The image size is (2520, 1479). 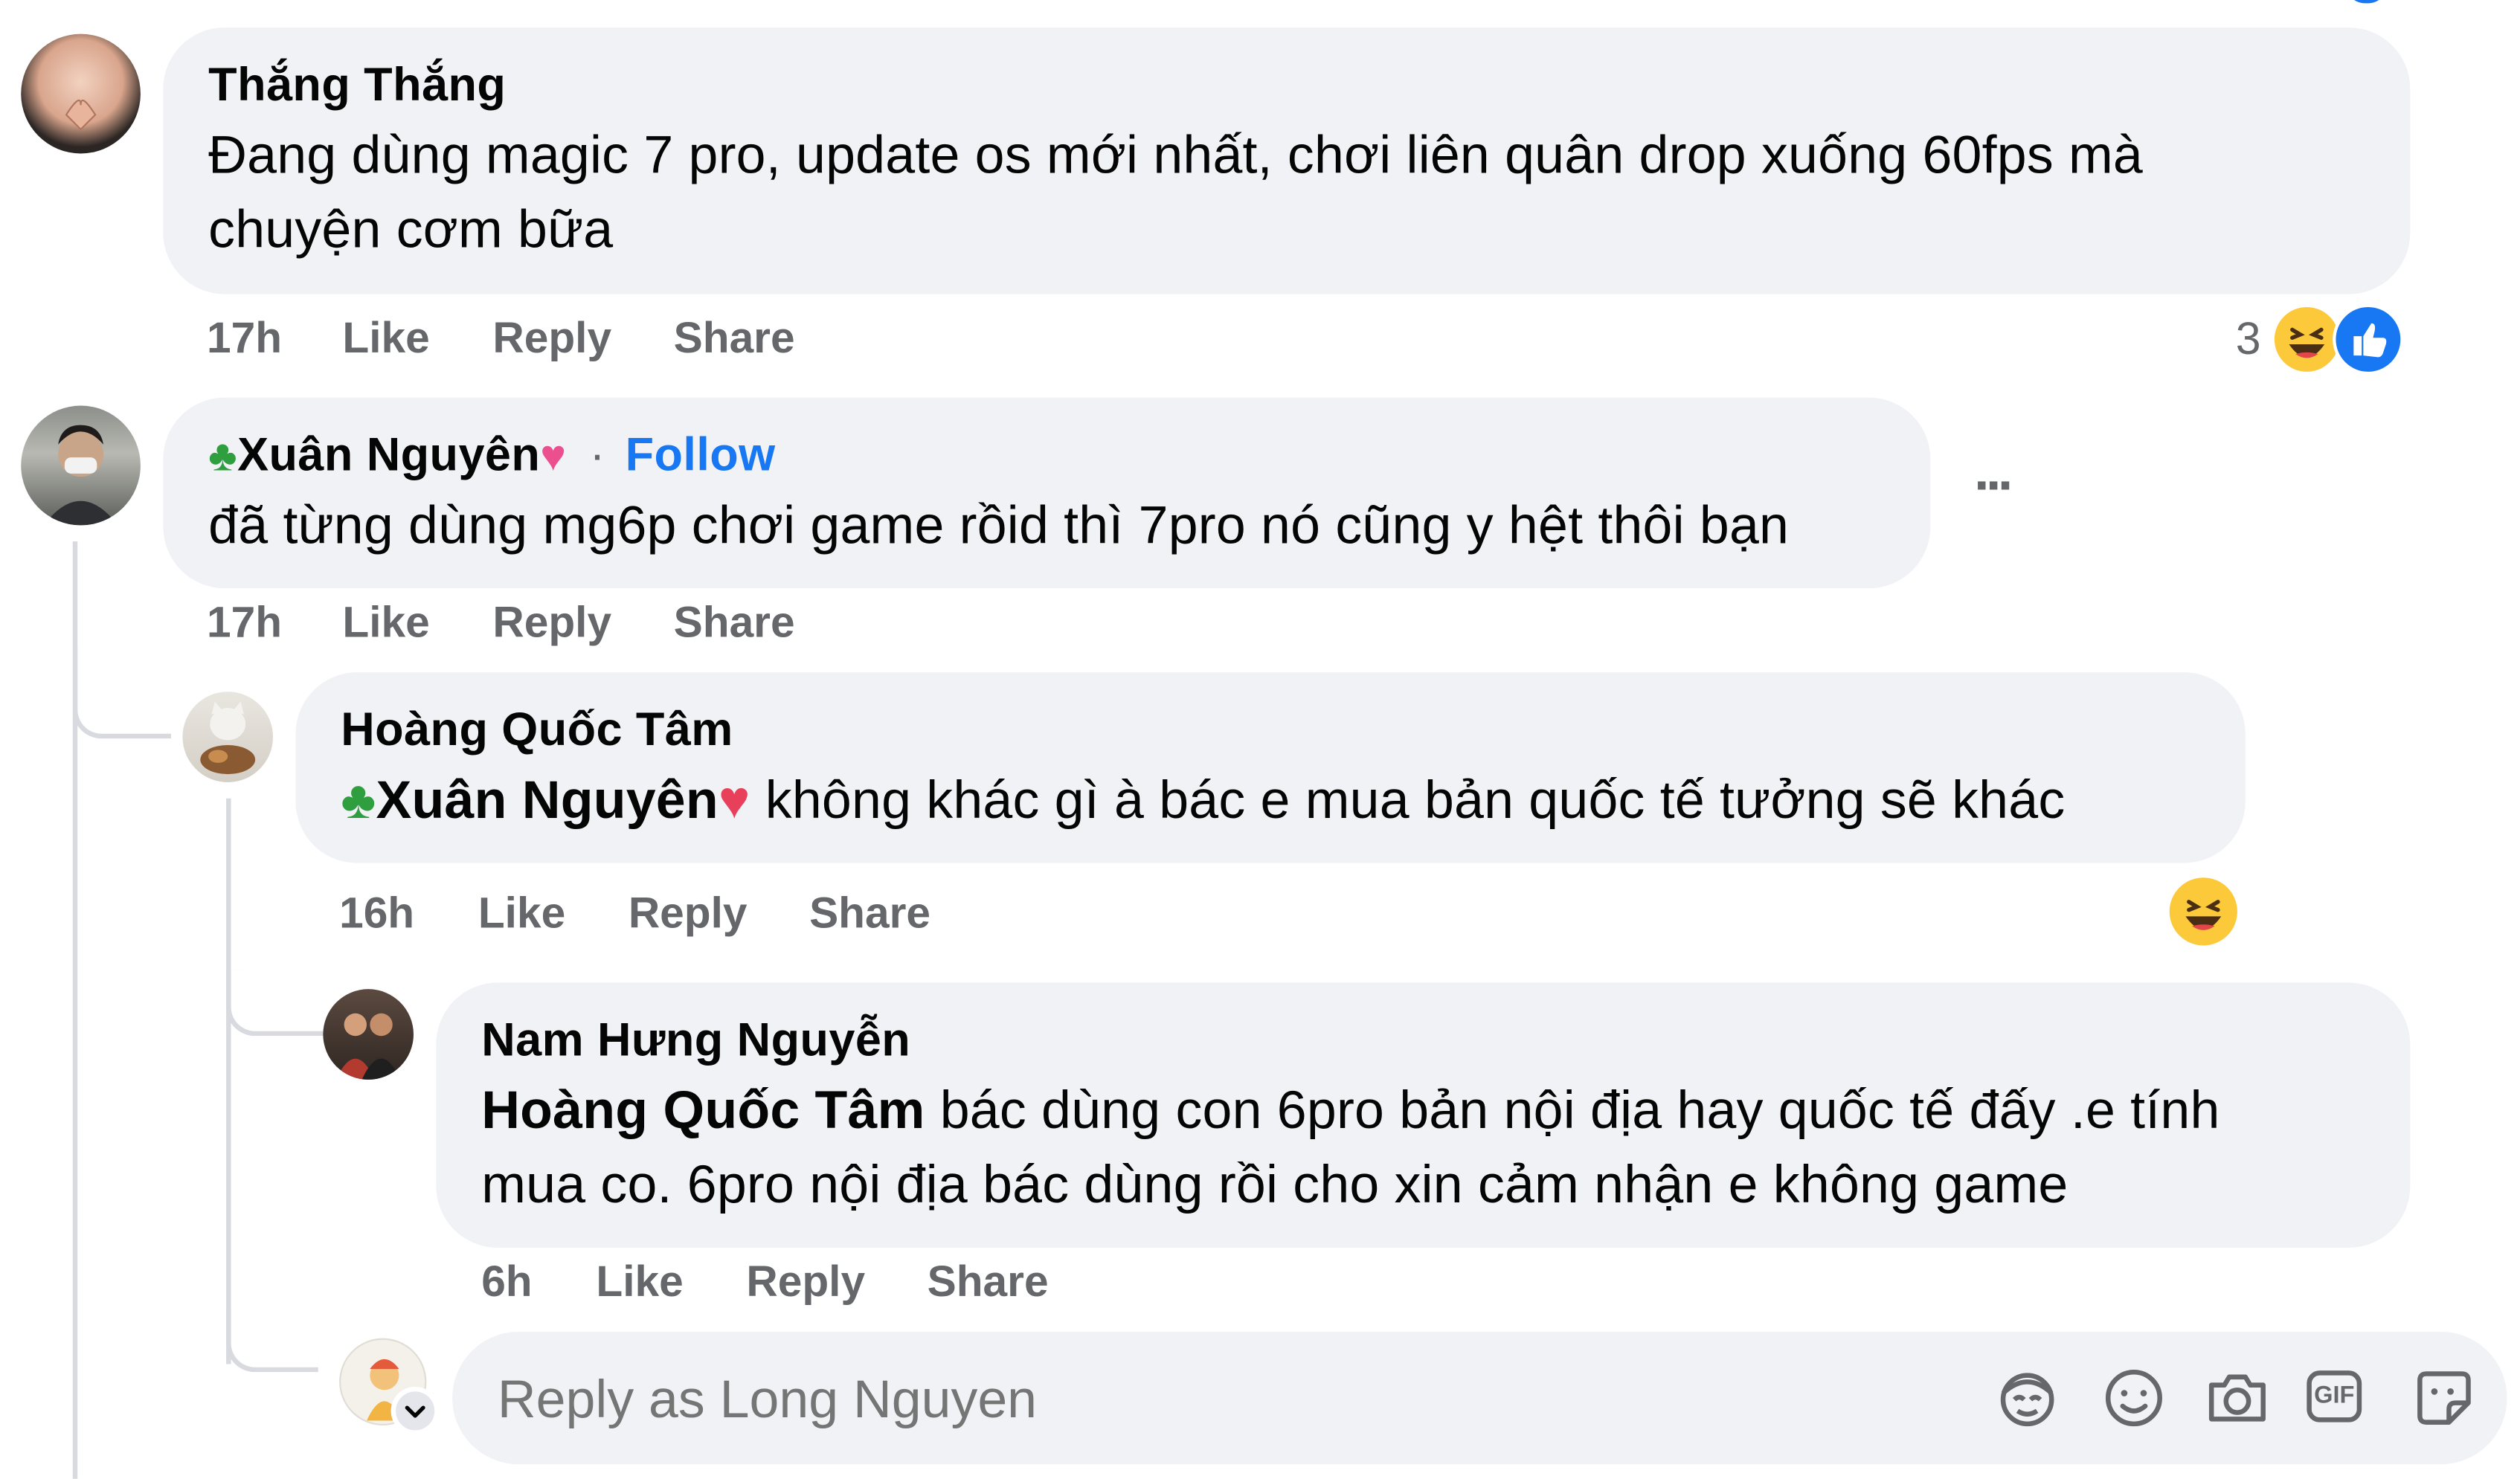 I want to click on more-options-button: ···, so click(x=1995, y=488).